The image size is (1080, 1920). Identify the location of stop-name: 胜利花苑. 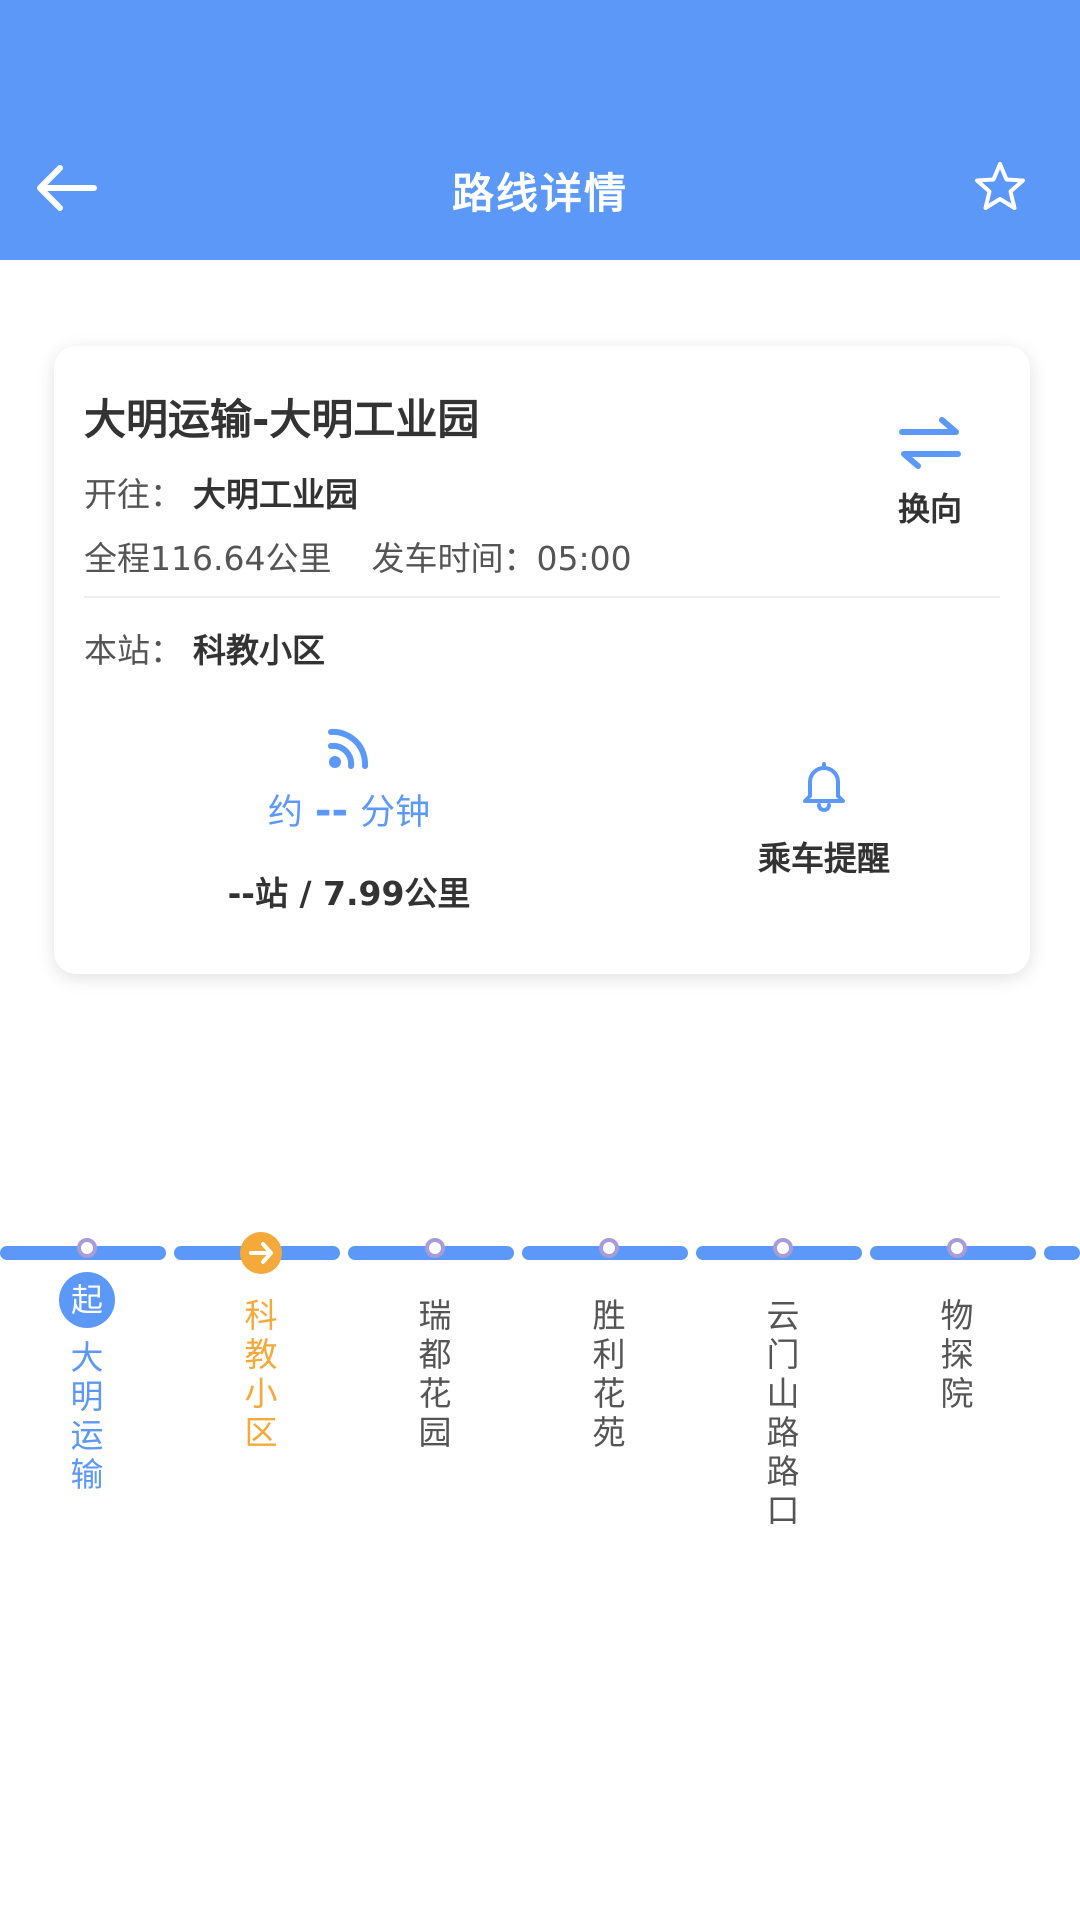
(609, 1374).